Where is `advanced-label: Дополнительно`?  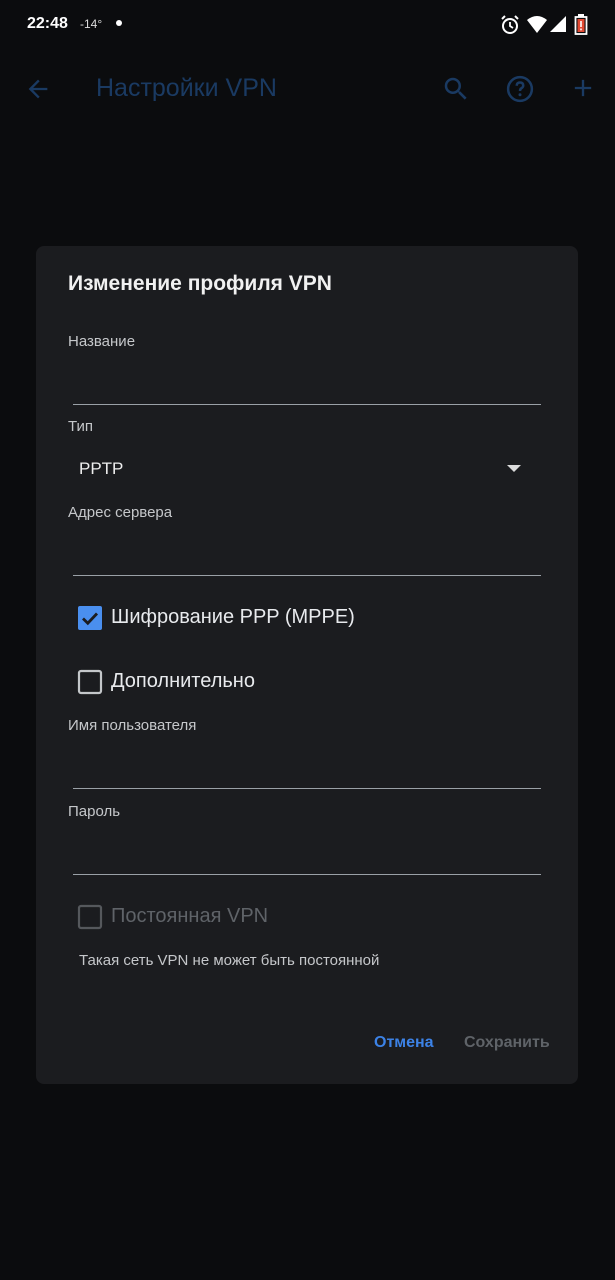 advanced-label: Дополнительно is located at coordinates (183, 681).